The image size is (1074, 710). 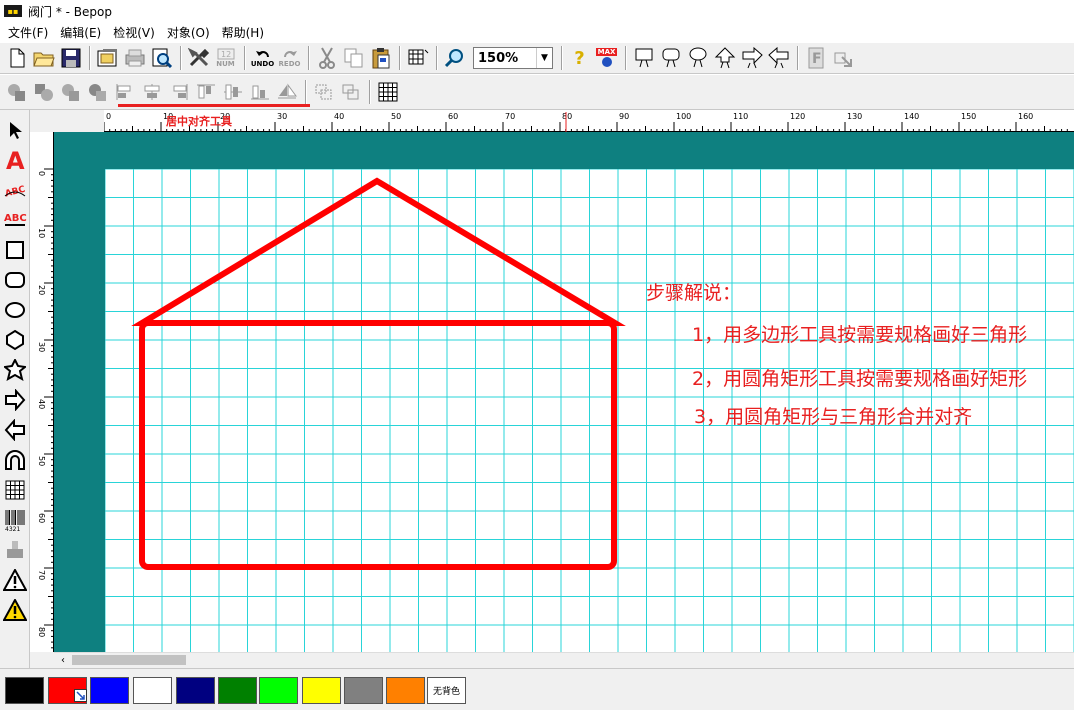 I want to click on horizontal-scrollbar: ‹, so click(x=564, y=659).